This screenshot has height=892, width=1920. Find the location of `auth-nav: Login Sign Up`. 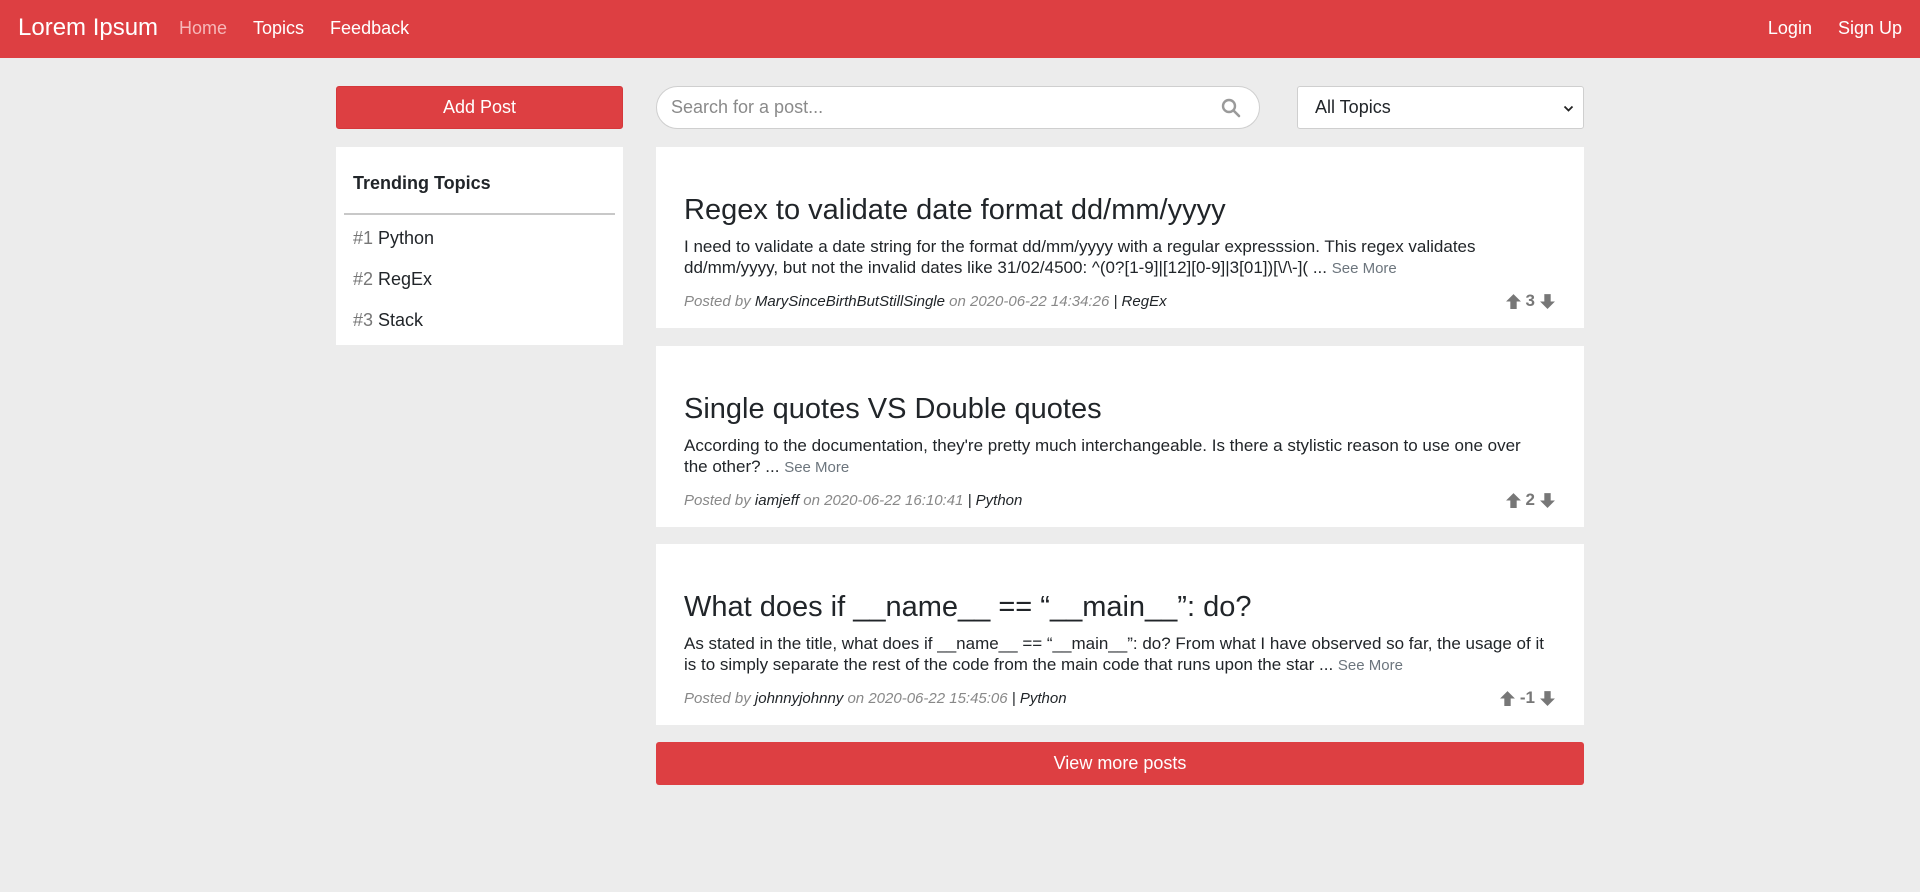

auth-nav: Login Sign Up is located at coordinates (1835, 28).